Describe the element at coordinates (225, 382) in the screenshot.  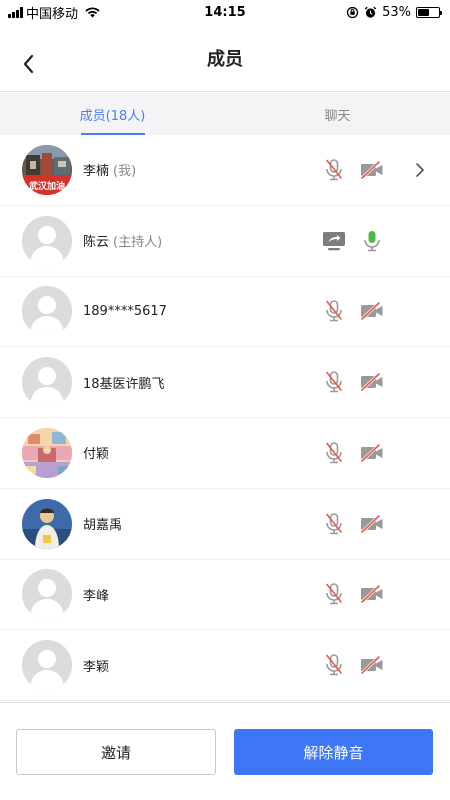
I see `member-row: 18基医许鹏飞` at that location.